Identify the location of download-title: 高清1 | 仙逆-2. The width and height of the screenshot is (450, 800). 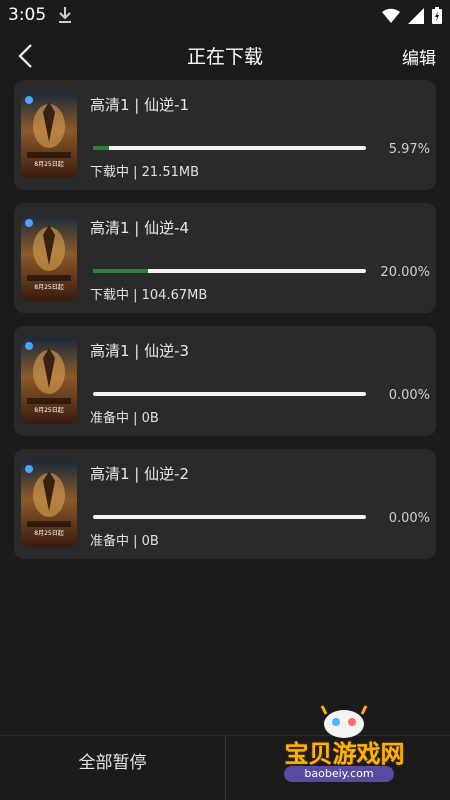
(140, 474).